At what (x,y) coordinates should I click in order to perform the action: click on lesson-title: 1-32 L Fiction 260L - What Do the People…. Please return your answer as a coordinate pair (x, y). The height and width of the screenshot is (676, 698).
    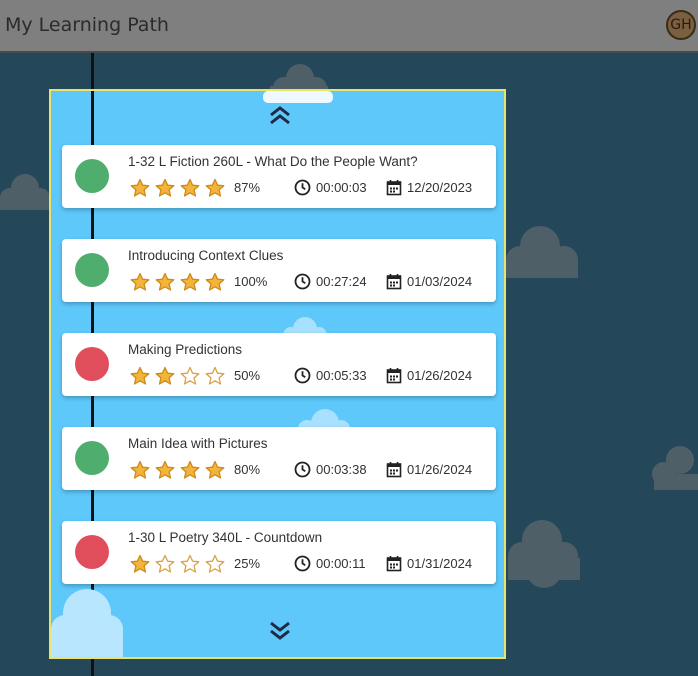
    Looking at the image, I should click on (273, 161).